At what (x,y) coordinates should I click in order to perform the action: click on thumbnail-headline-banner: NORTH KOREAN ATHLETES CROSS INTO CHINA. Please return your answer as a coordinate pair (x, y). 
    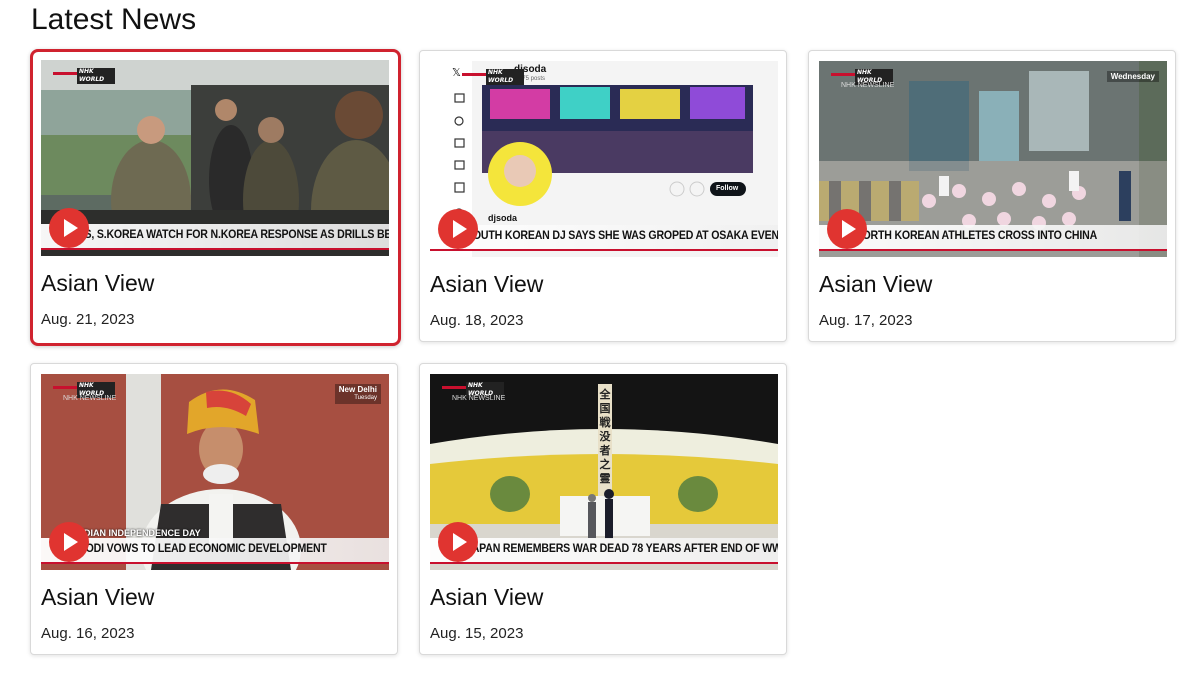
    Looking at the image, I should click on (993, 238).